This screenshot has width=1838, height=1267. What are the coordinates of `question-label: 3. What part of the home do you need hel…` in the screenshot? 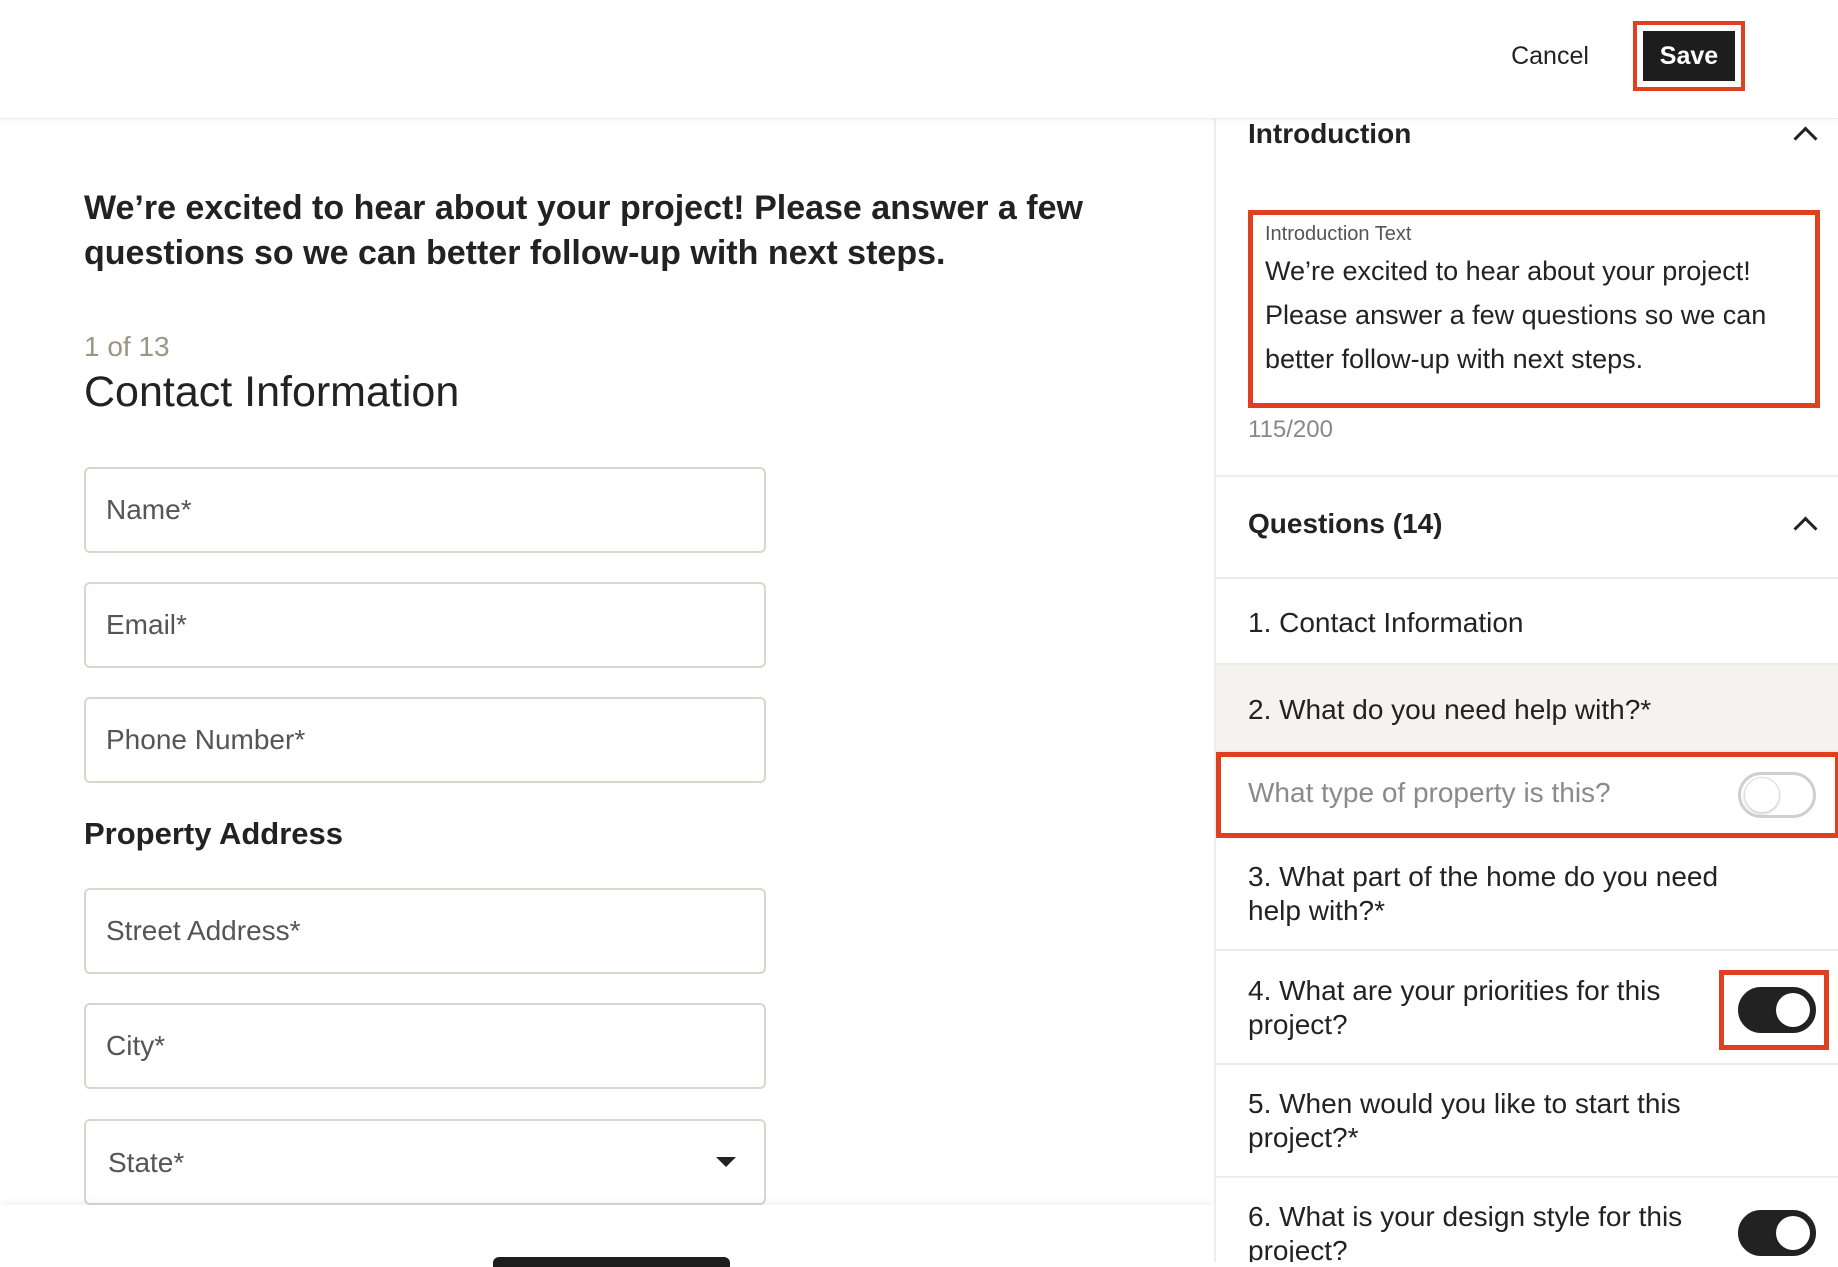 It's located at (1483, 893).